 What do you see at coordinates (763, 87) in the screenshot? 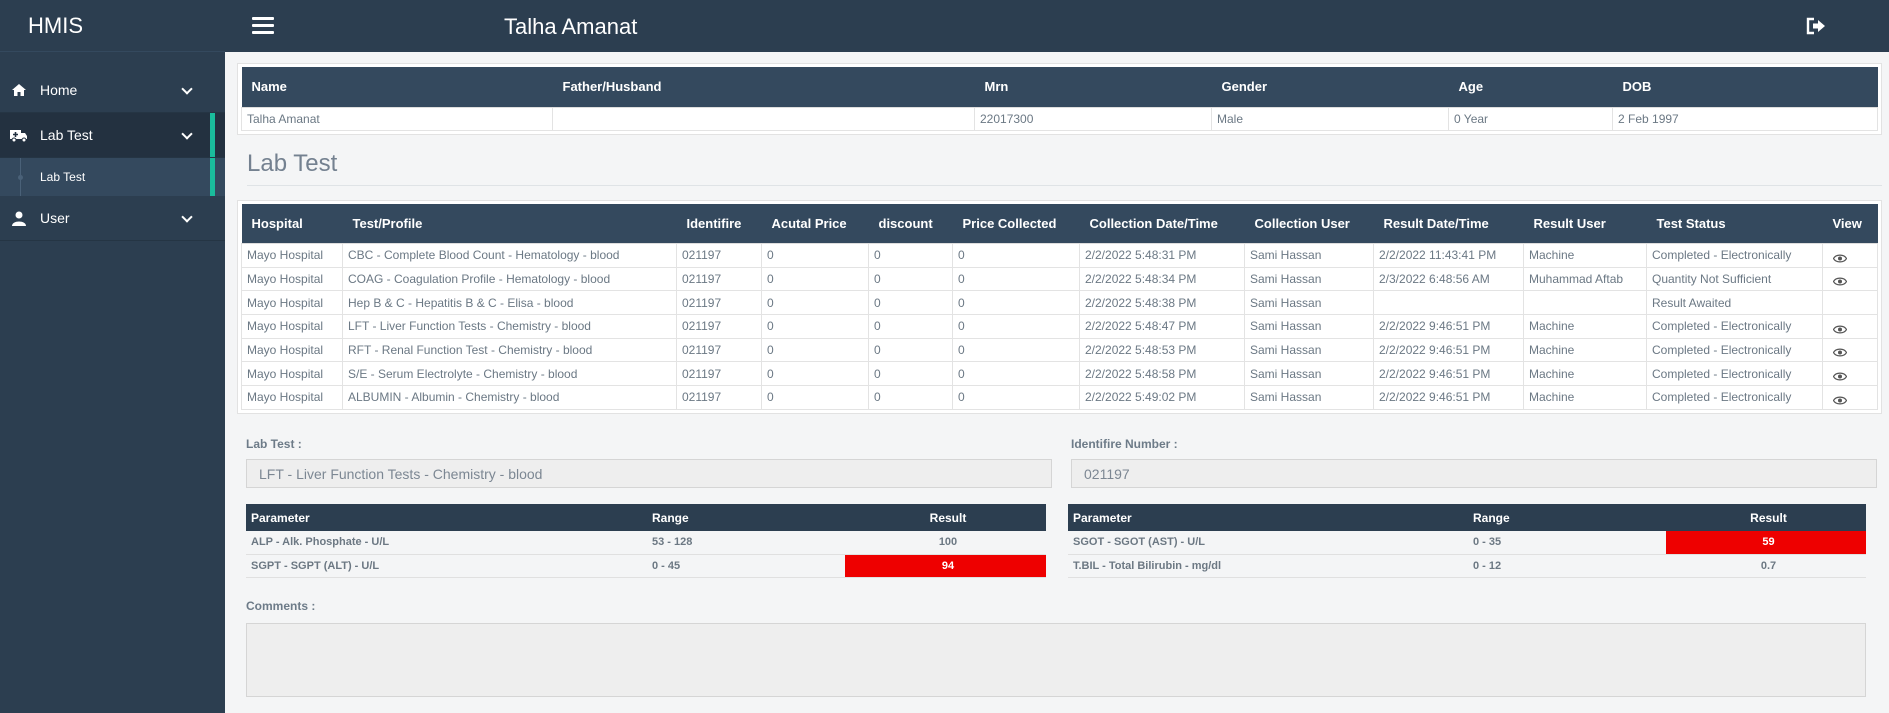
I see `column-header: Father/Husband` at bounding box center [763, 87].